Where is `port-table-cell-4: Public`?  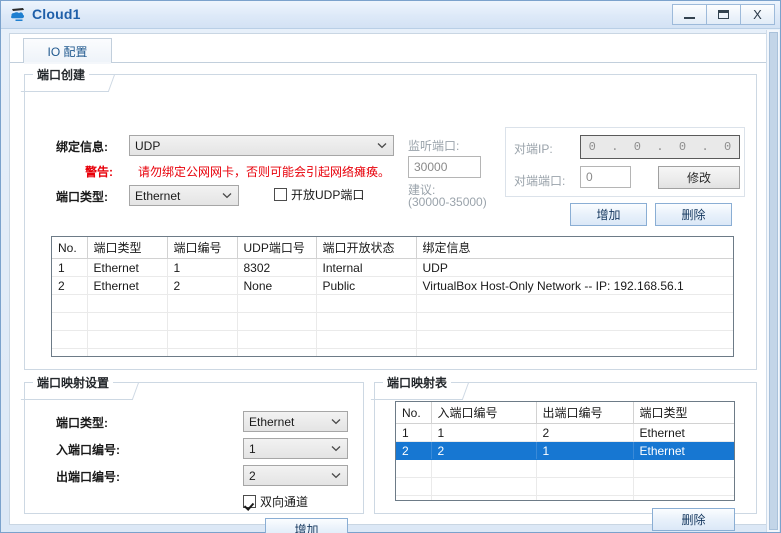
port-table-cell-4: Public is located at coordinates (366, 285).